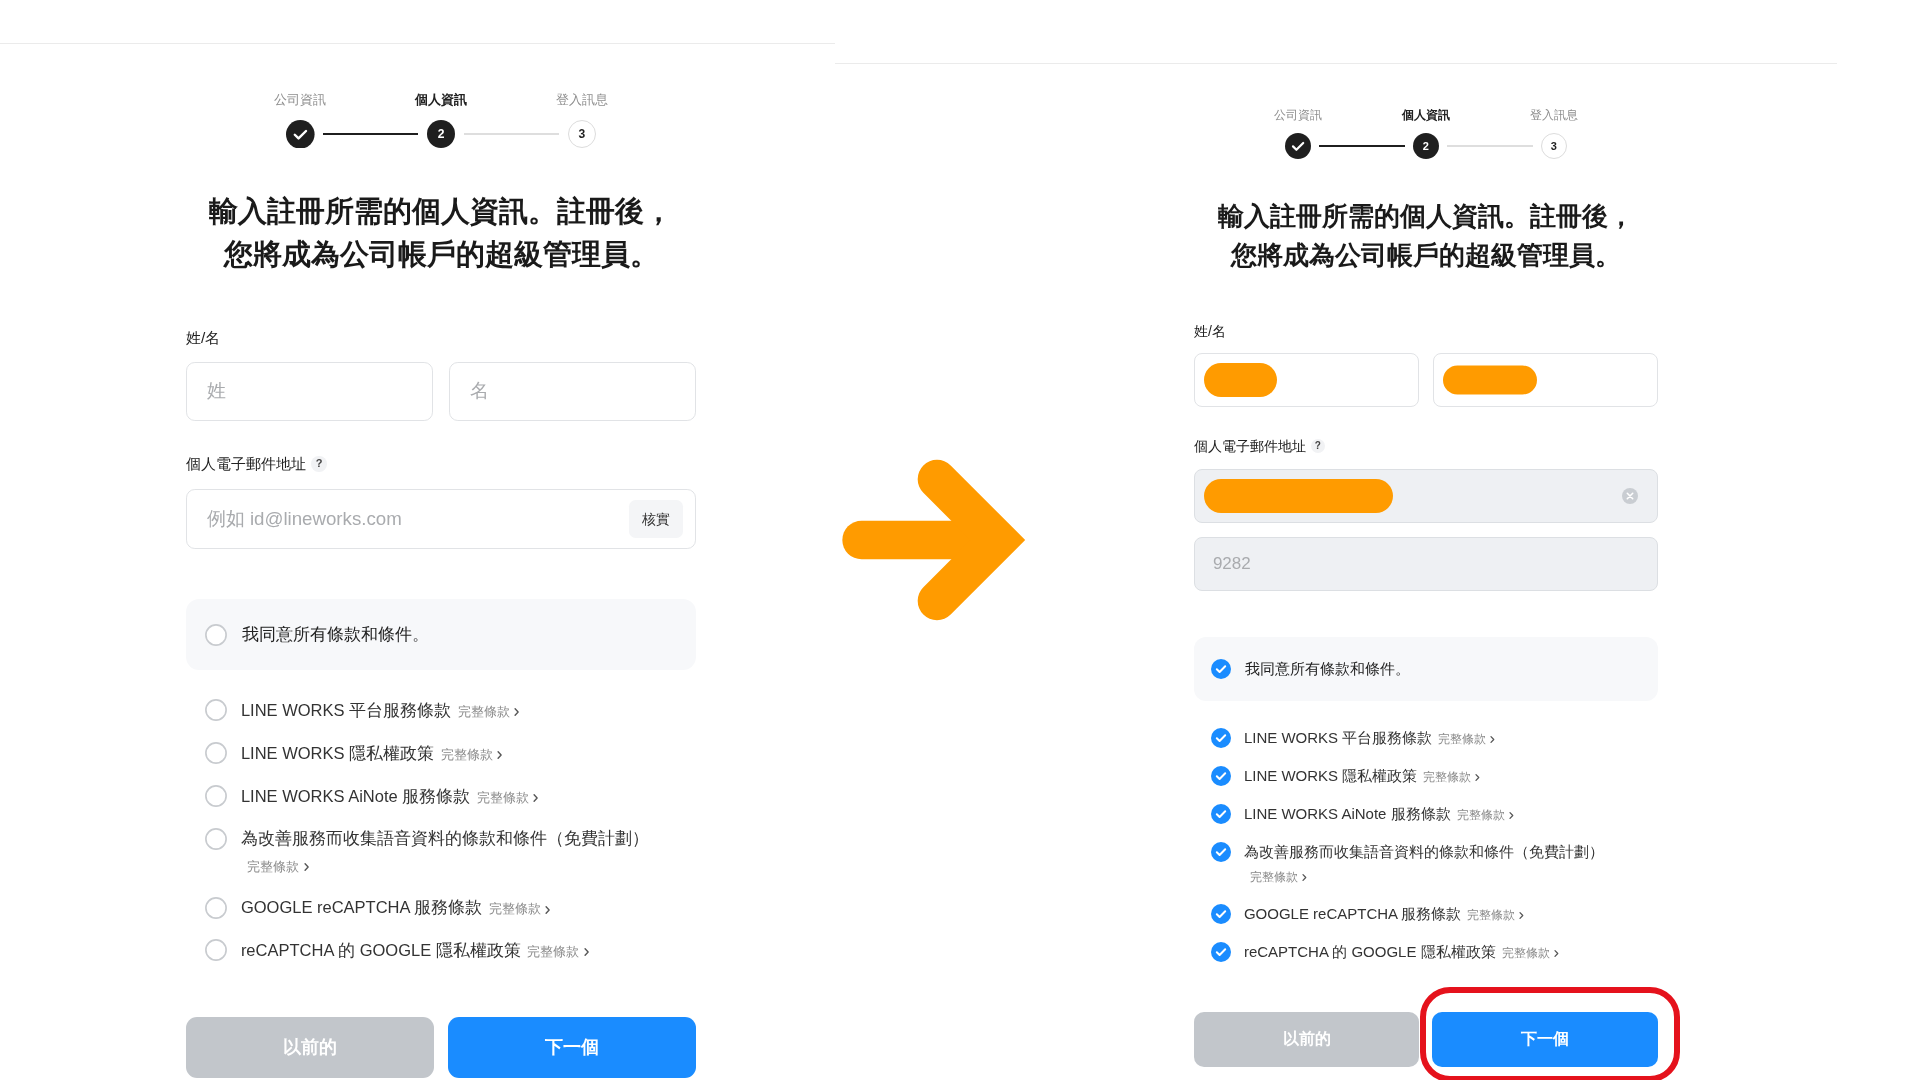 The height and width of the screenshot is (1080, 1920). Describe the element at coordinates (656, 519) in the screenshot. I see `verify-button: 核實` at that location.